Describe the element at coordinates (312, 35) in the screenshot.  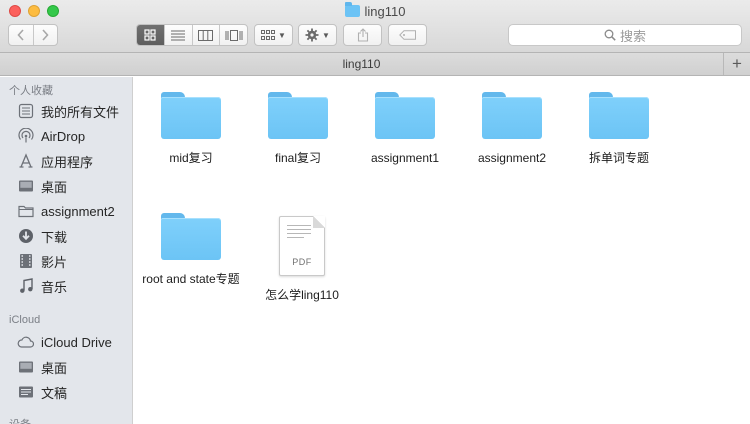
I see `gear-icon` at that location.